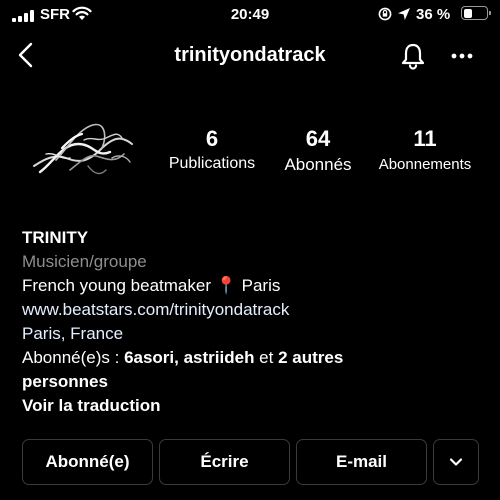 The height and width of the screenshot is (500, 500). I want to click on email-button: E-mail, so click(361, 462).